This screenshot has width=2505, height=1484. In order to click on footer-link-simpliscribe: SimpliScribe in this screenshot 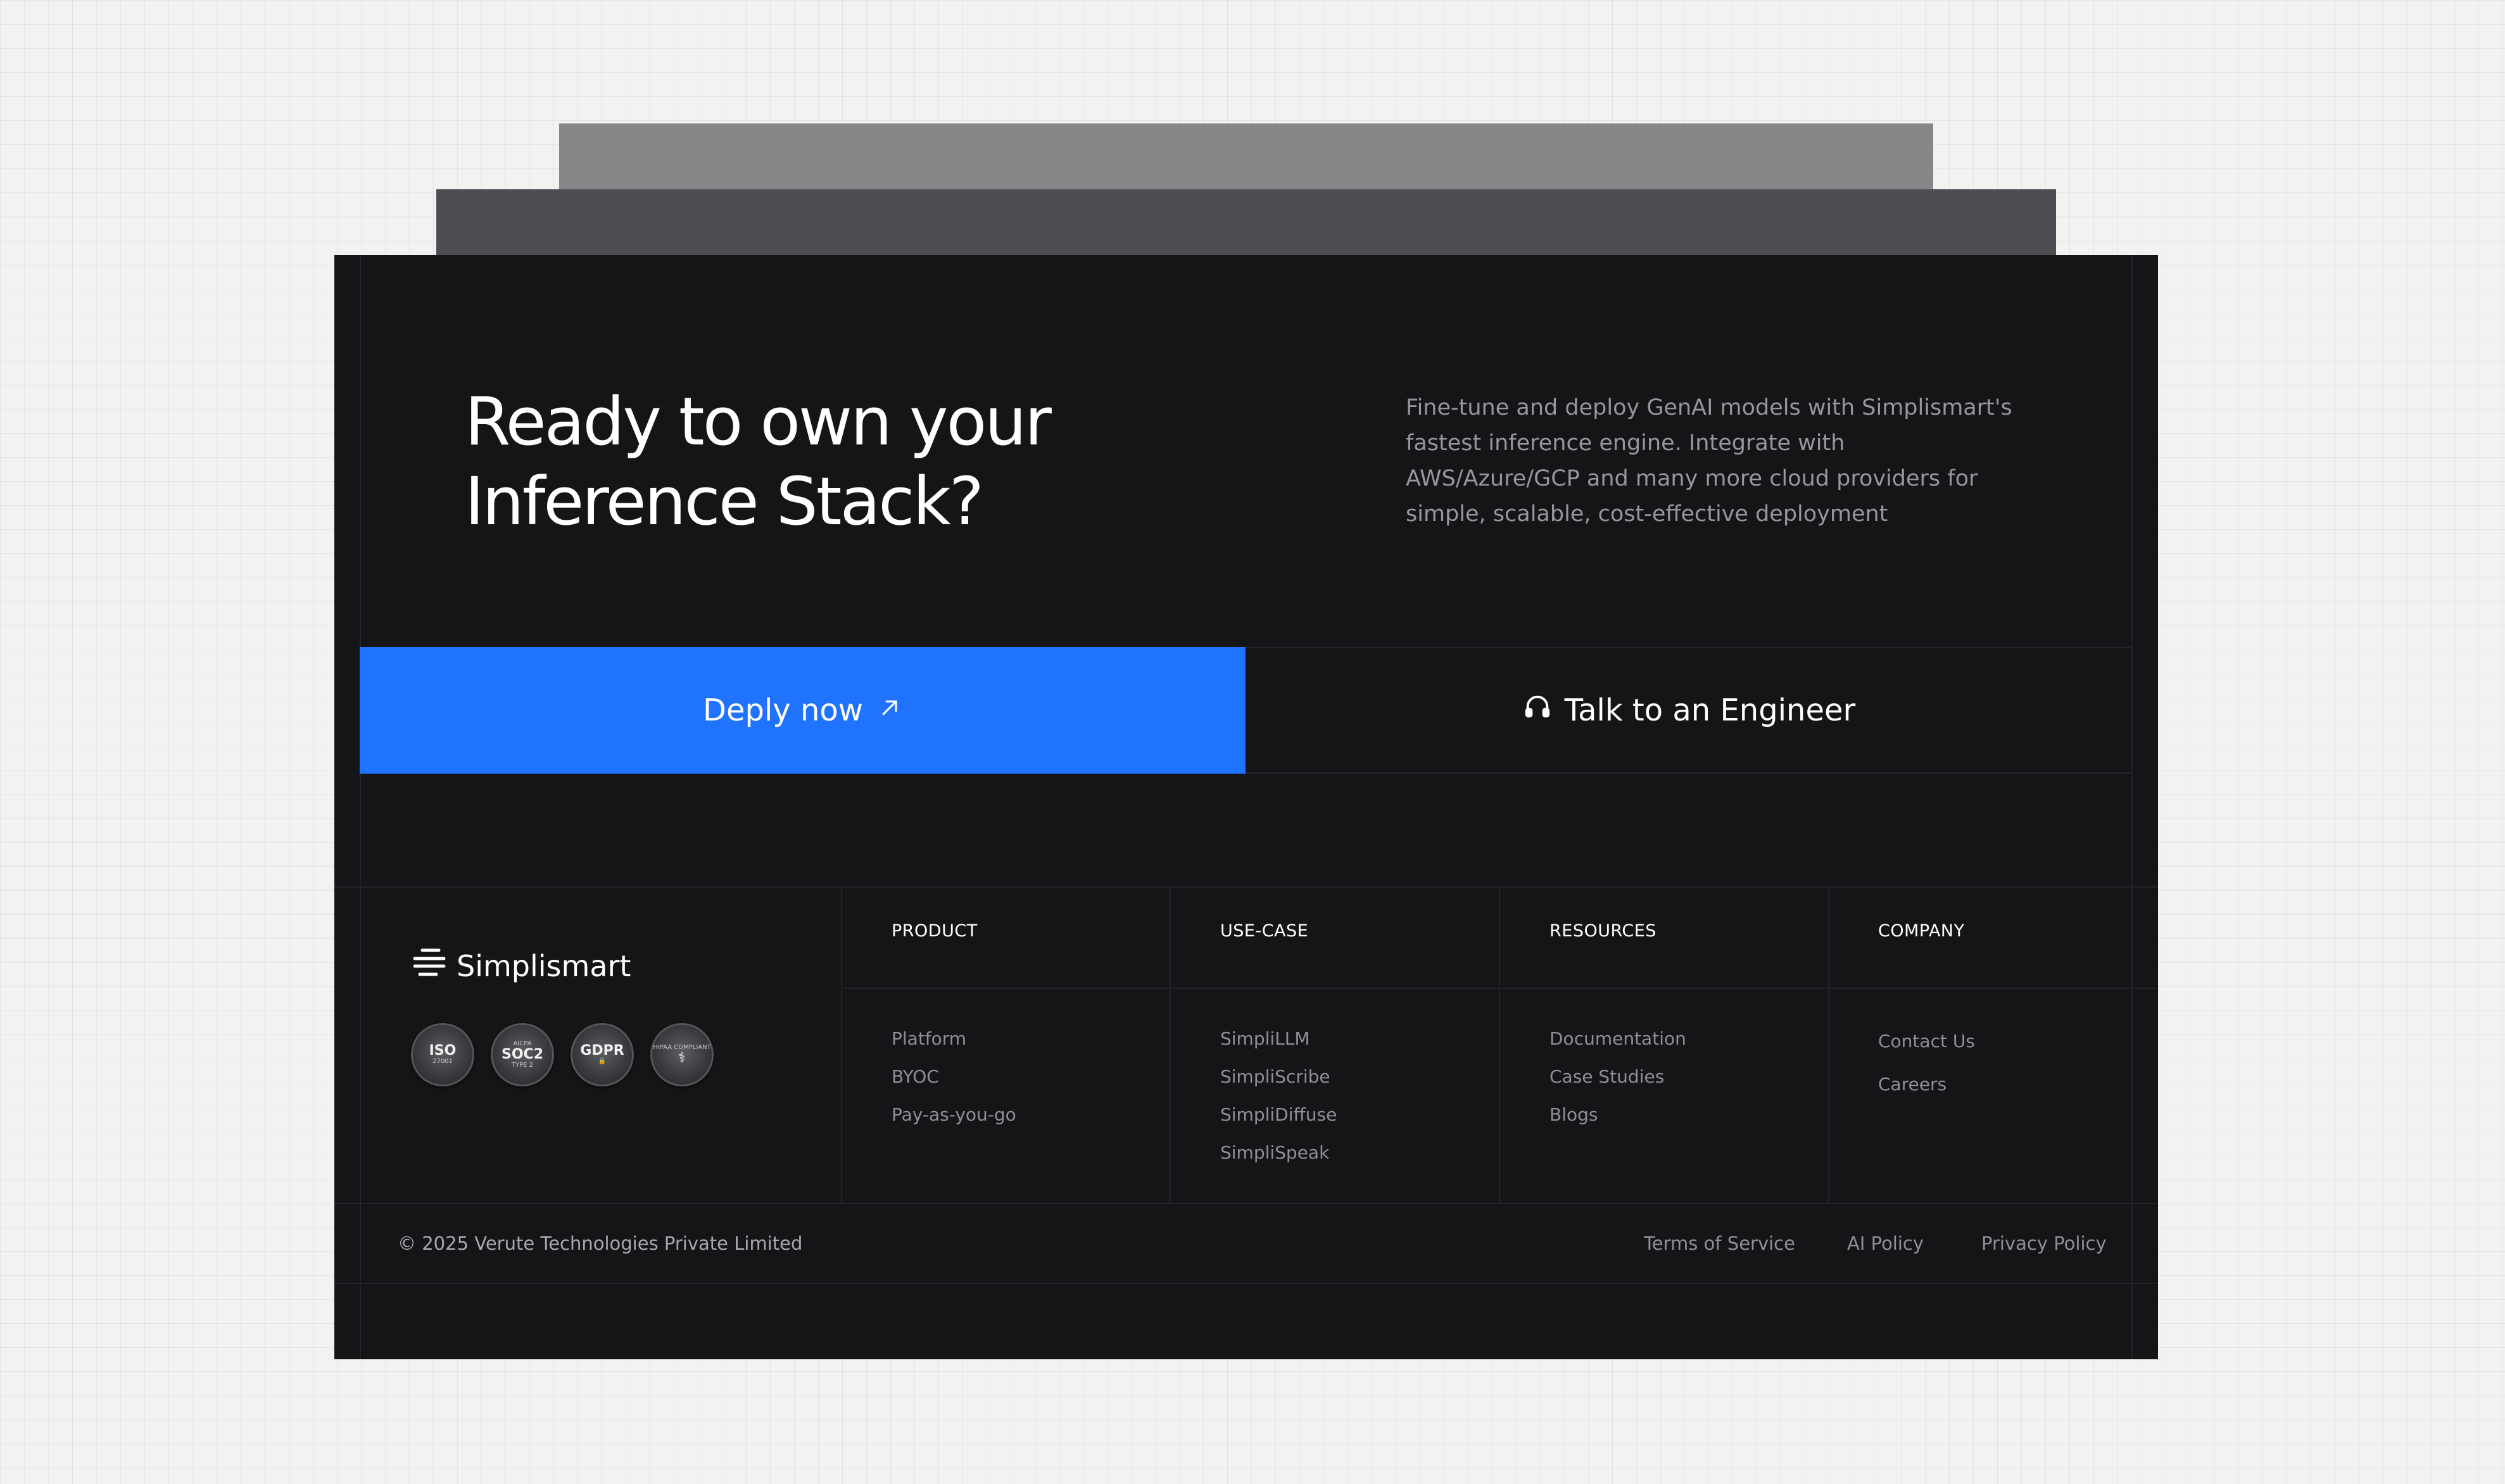, I will do `click(1278, 1077)`.